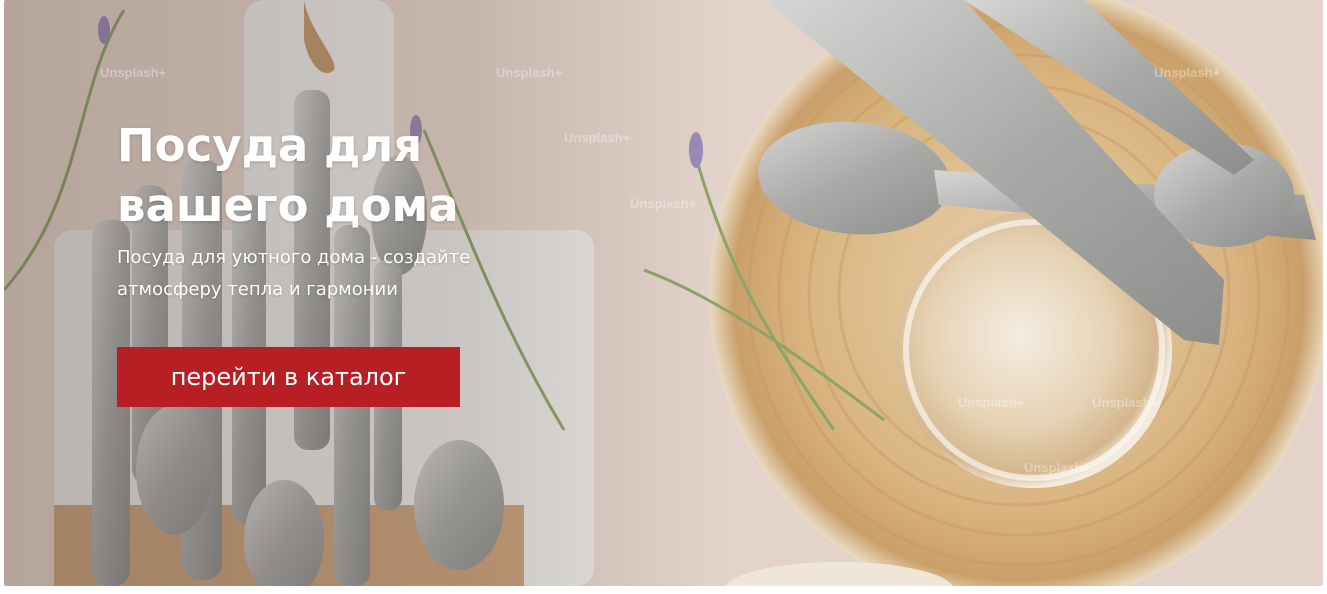 This screenshot has height=594, width=1327. I want to click on hero-title-line: вашего дома, so click(288, 205).